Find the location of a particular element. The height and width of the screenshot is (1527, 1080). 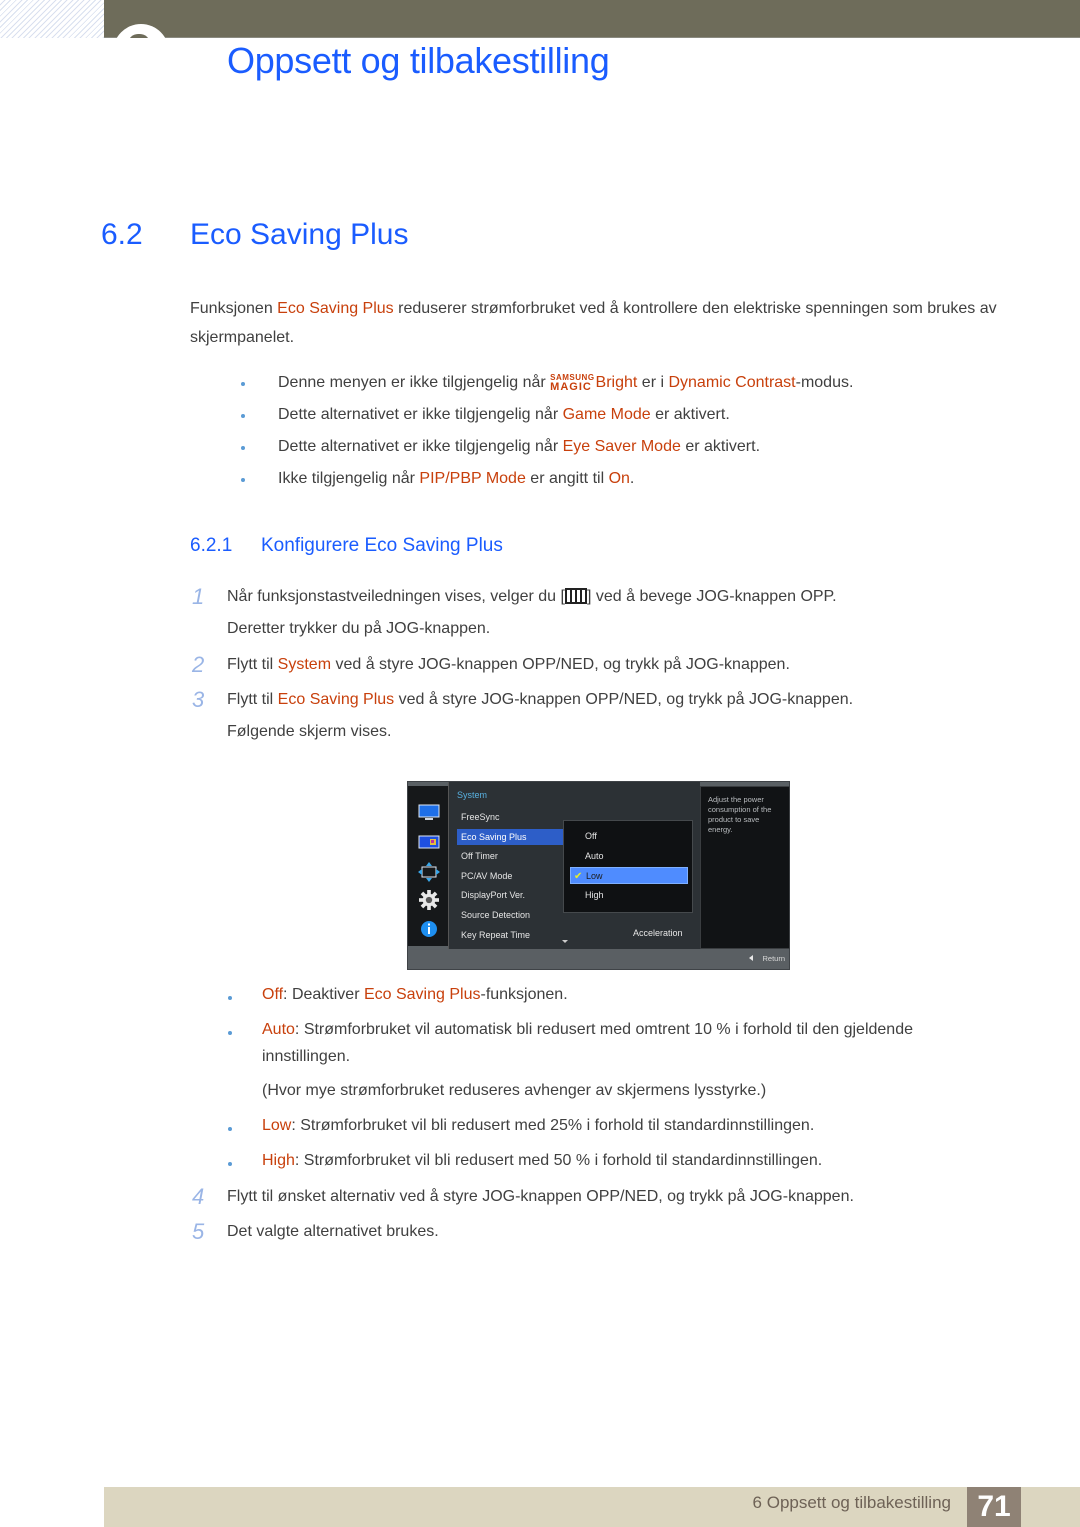

note-text: Denne menyen er ikke tilgjengelig når is located at coordinates (414, 382).